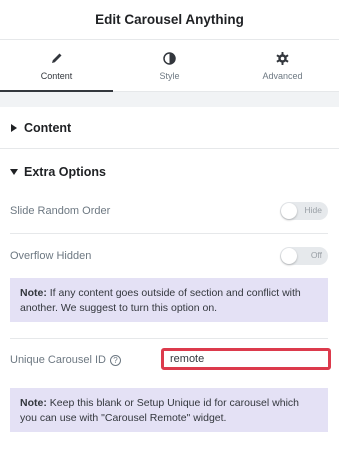 The width and height of the screenshot is (339, 451). I want to click on tab-content-label: Content, so click(56, 76).